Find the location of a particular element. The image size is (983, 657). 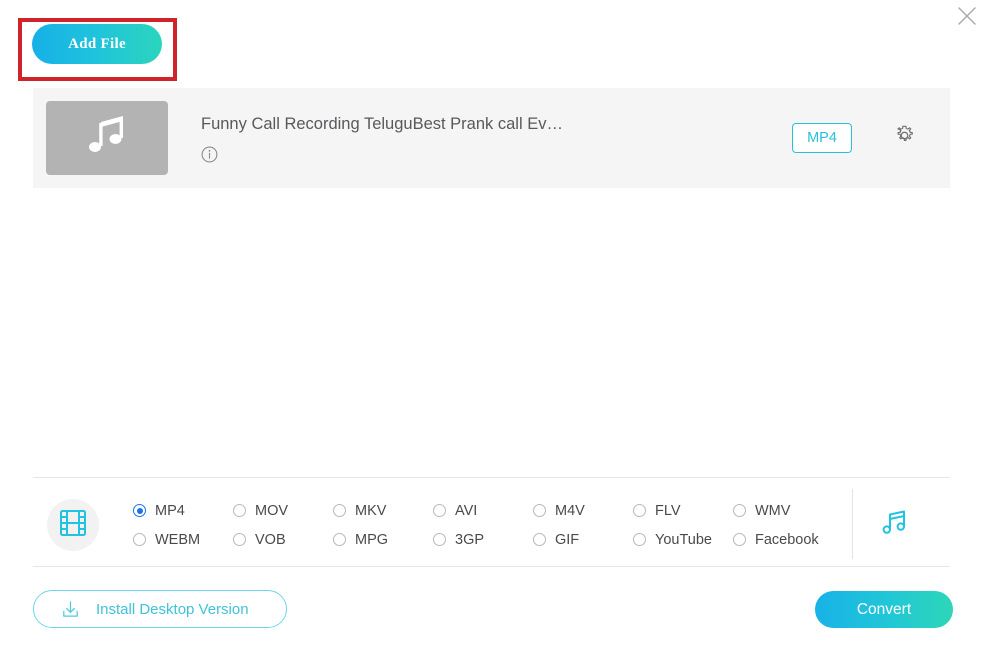

format-option-mp4: MP4 is located at coordinates (183, 511).